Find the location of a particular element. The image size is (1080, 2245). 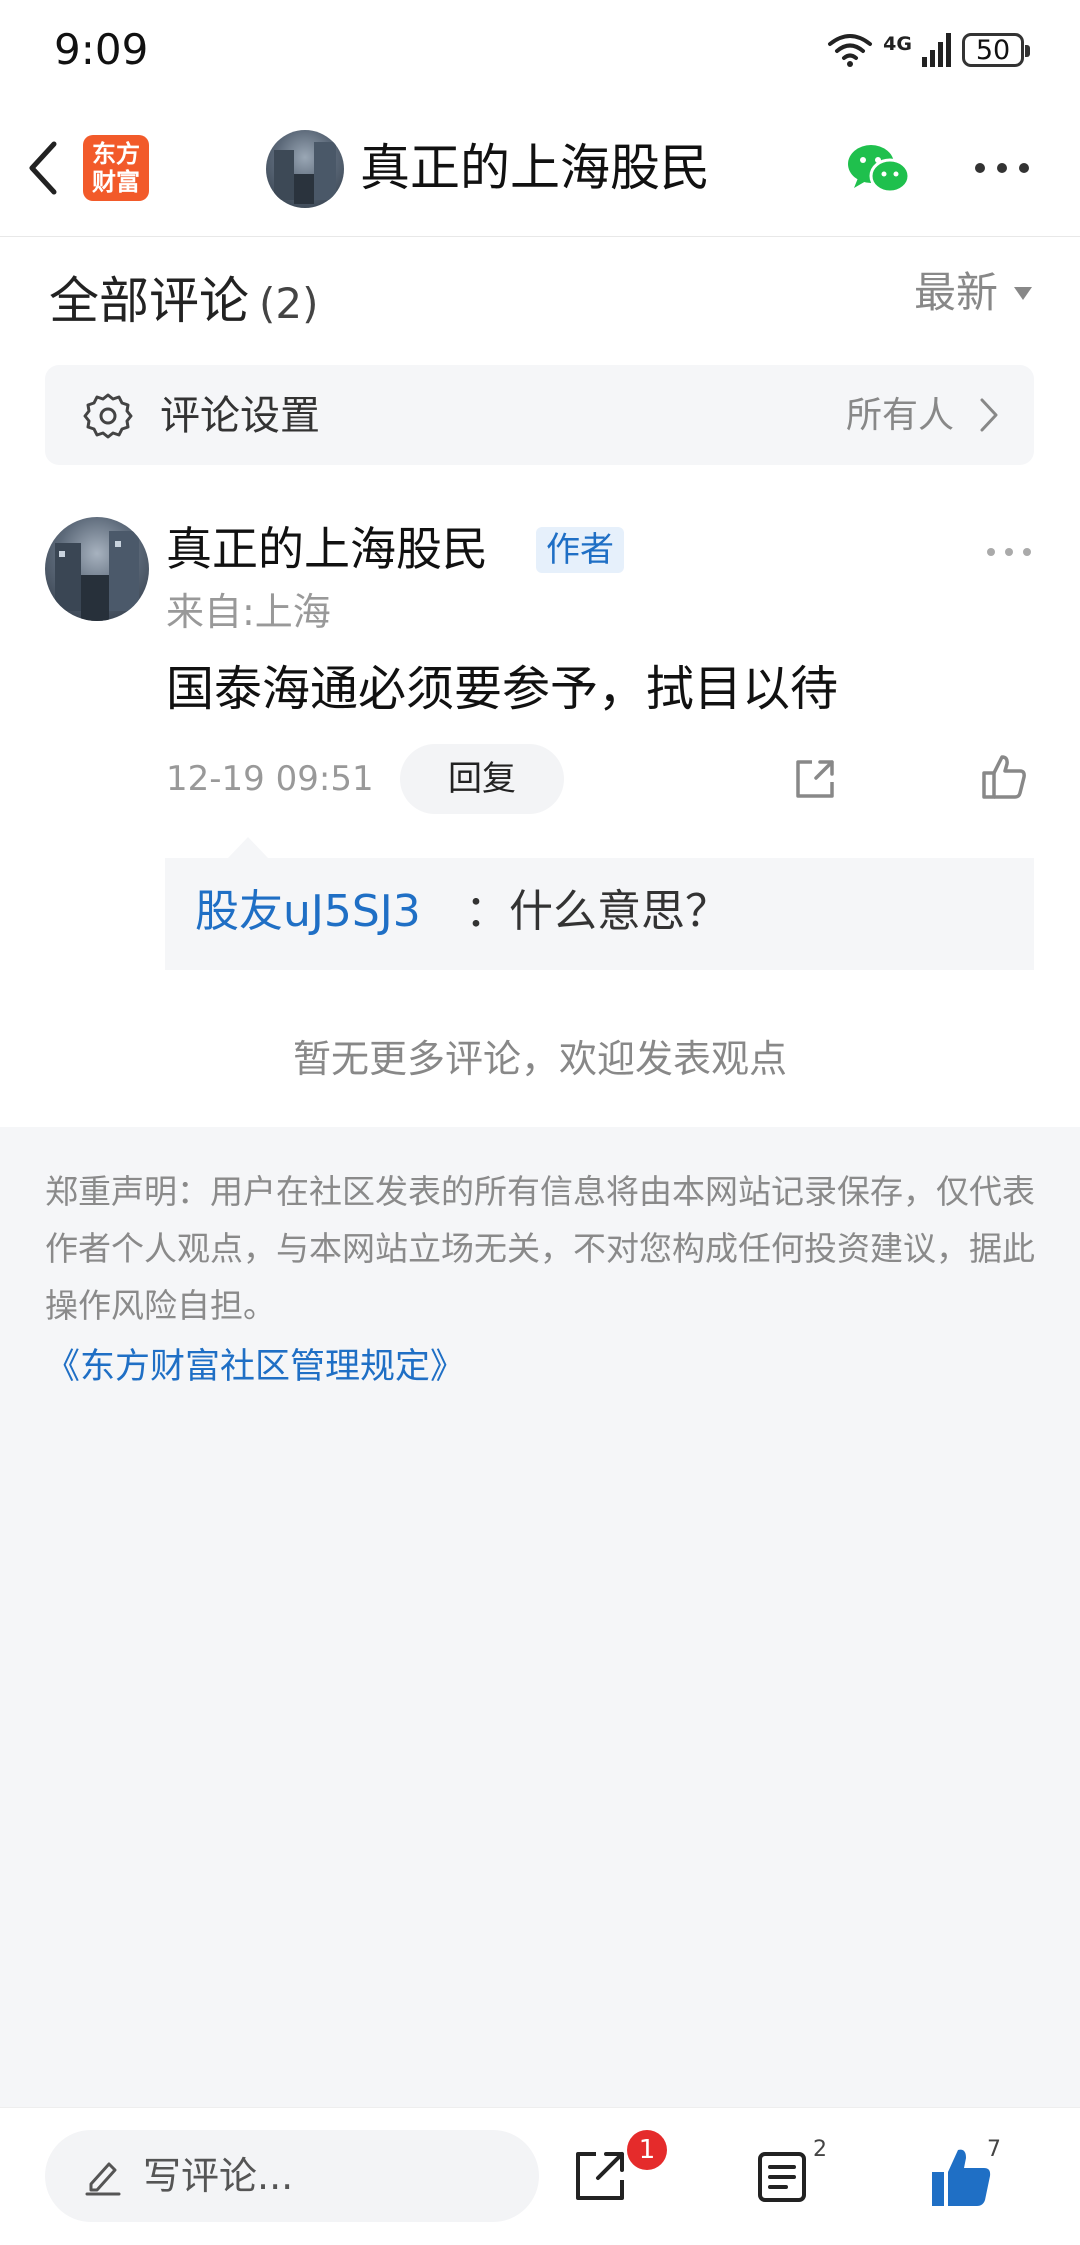

bottom-action-bar: 写评论... 1 2 7 is located at coordinates (540, 2176).